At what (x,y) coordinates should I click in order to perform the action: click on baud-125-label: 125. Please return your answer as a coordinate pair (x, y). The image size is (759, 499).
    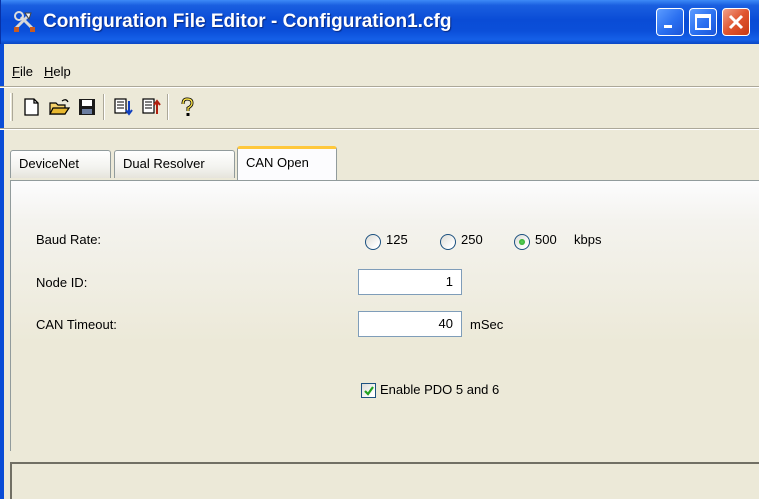
    Looking at the image, I should click on (397, 239).